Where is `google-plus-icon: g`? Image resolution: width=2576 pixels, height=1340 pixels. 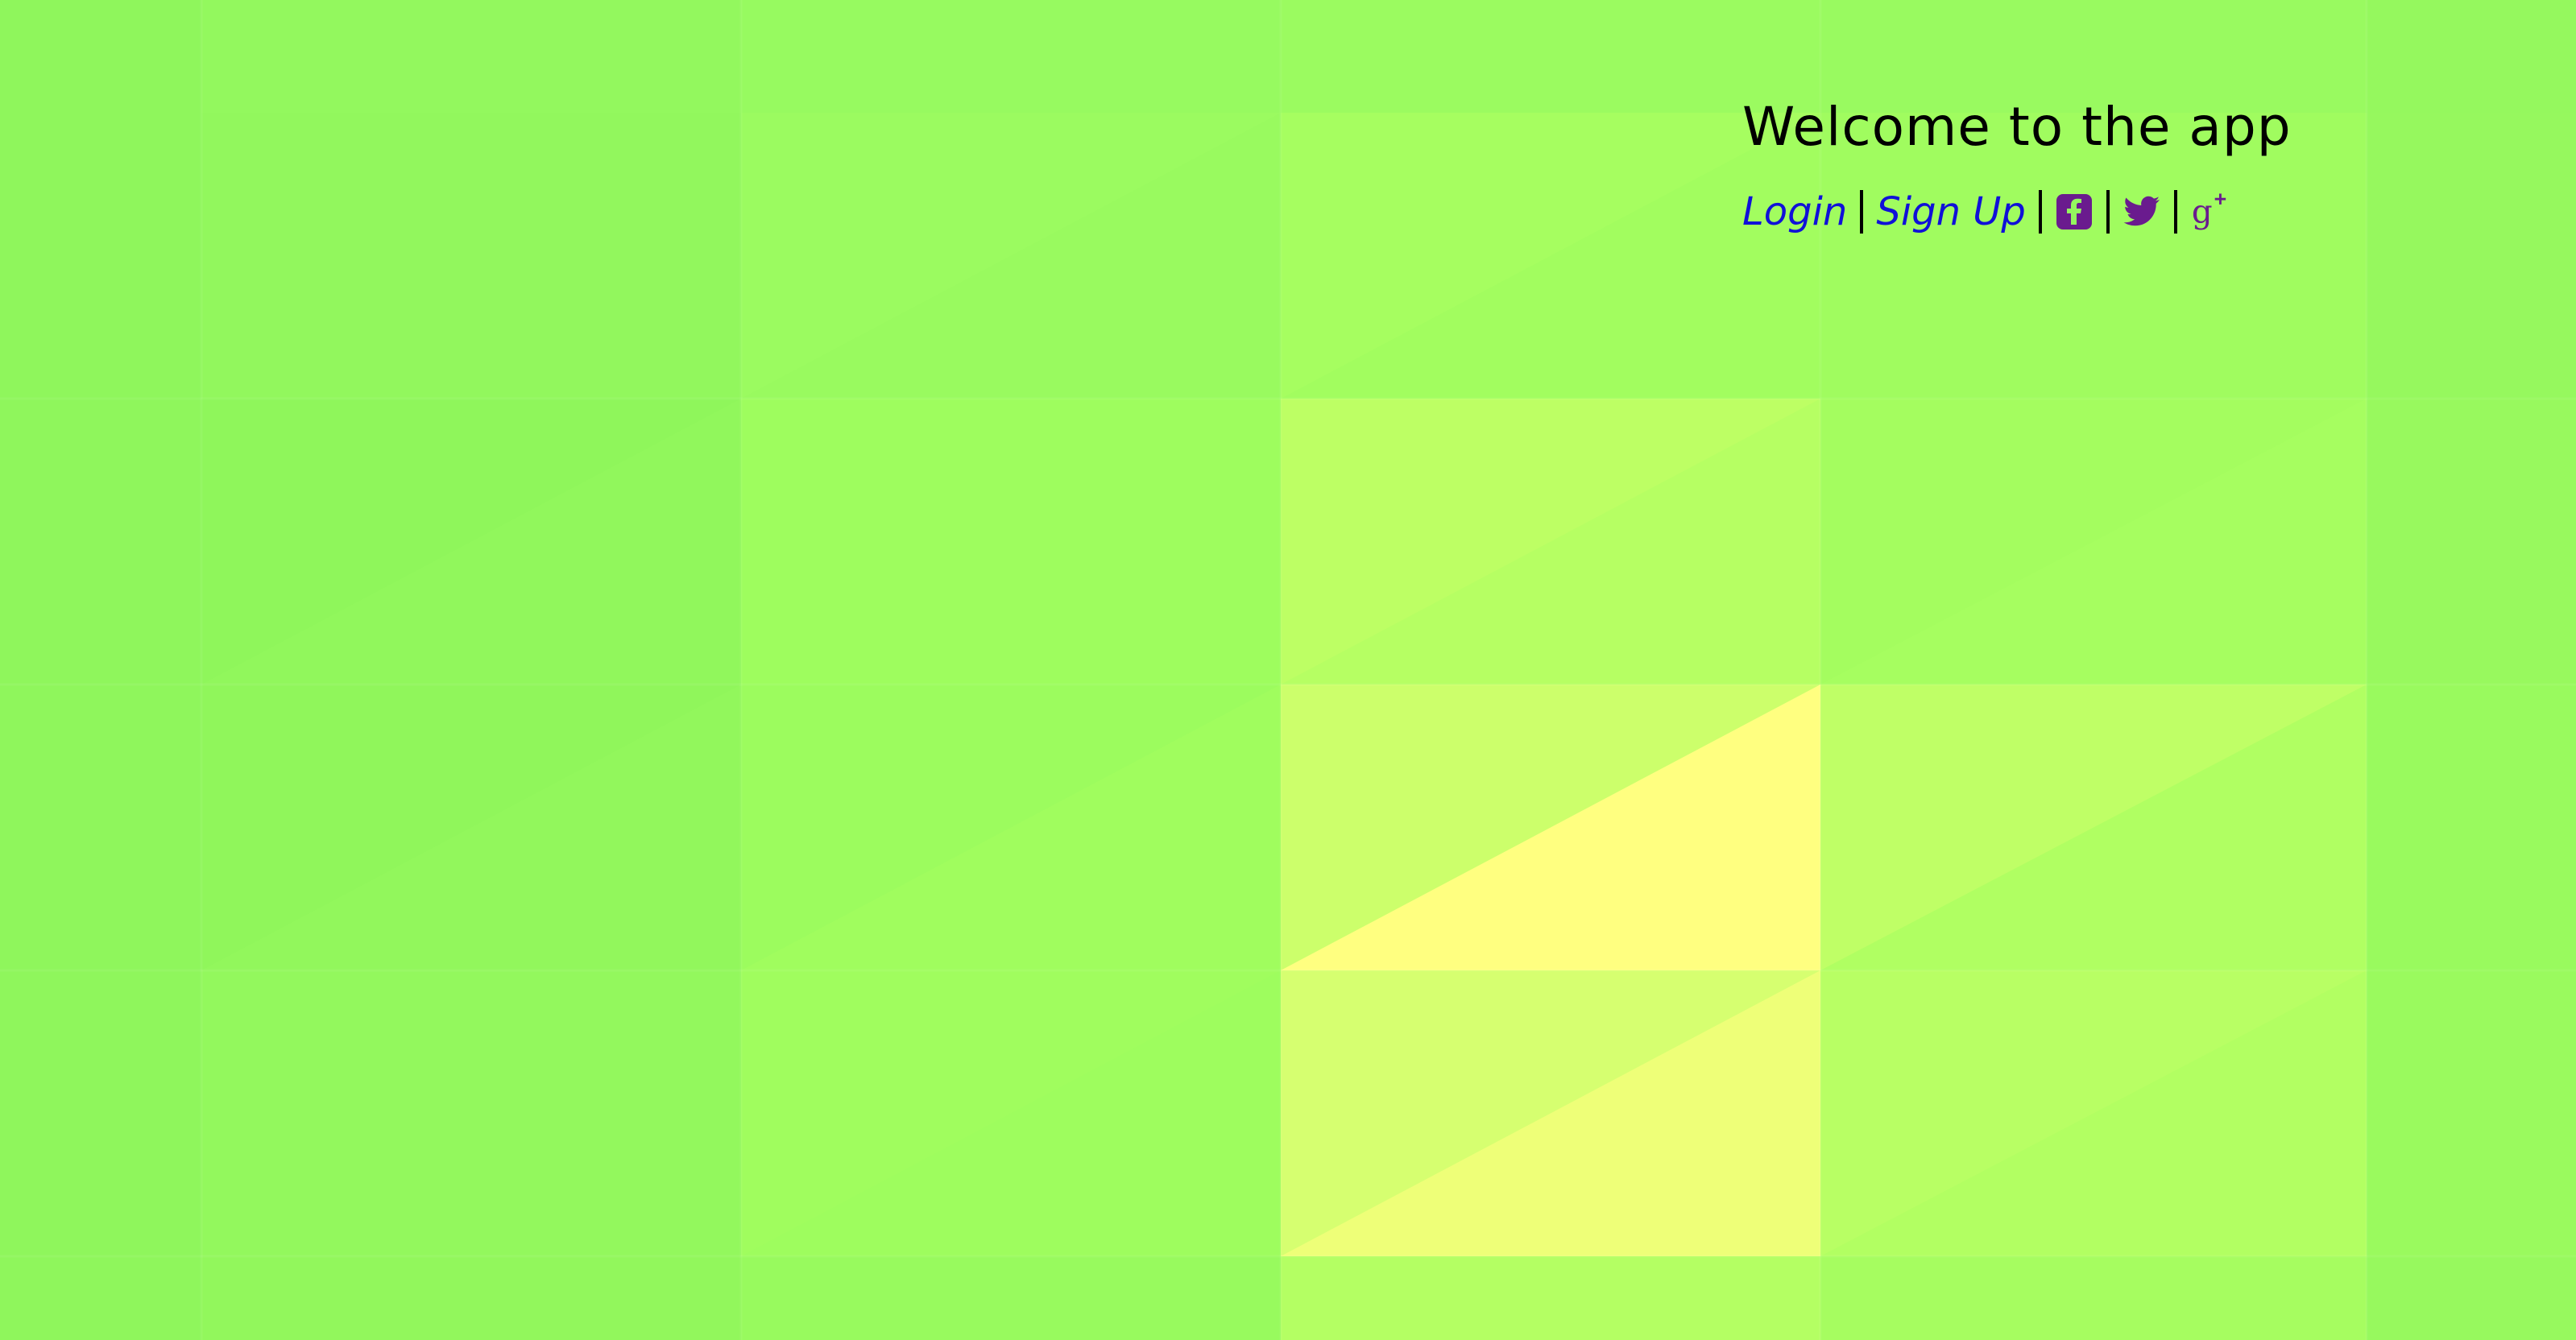 google-plus-icon: g is located at coordinates (2209, 211).